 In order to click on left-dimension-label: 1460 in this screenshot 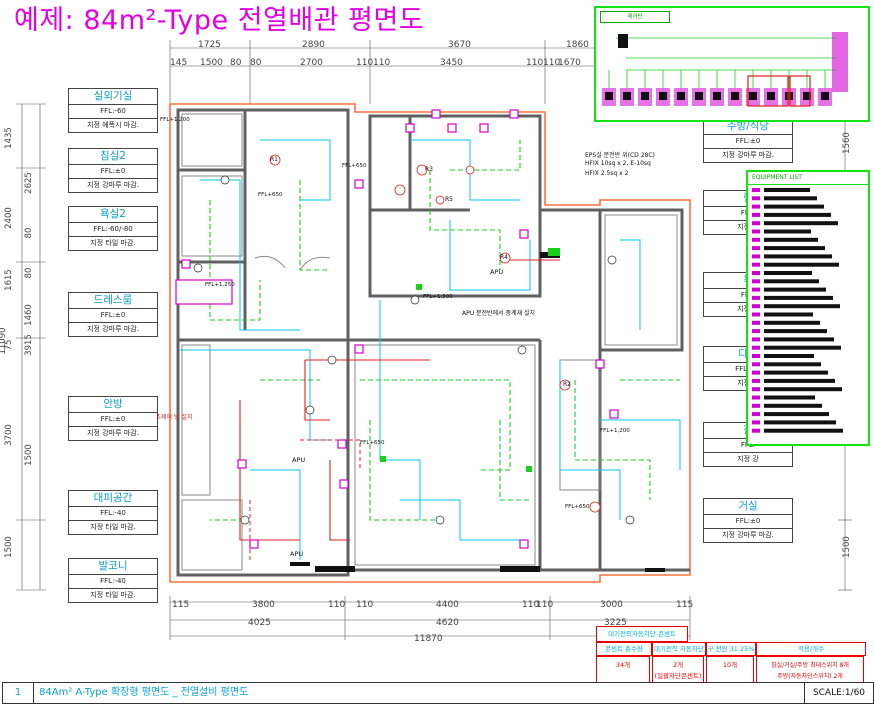, I will do `click(29, 315)`.